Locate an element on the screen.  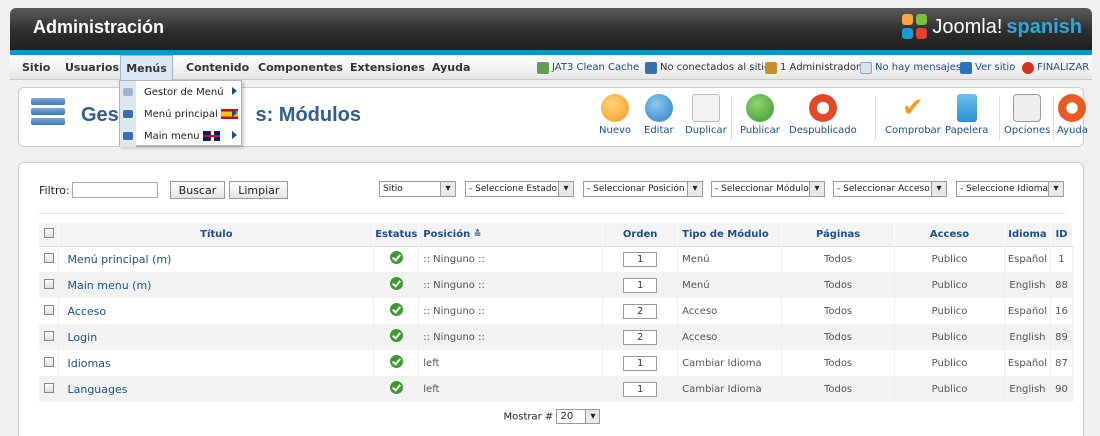
view-site-link: Ver sitio is located at coordinates (987, 67).